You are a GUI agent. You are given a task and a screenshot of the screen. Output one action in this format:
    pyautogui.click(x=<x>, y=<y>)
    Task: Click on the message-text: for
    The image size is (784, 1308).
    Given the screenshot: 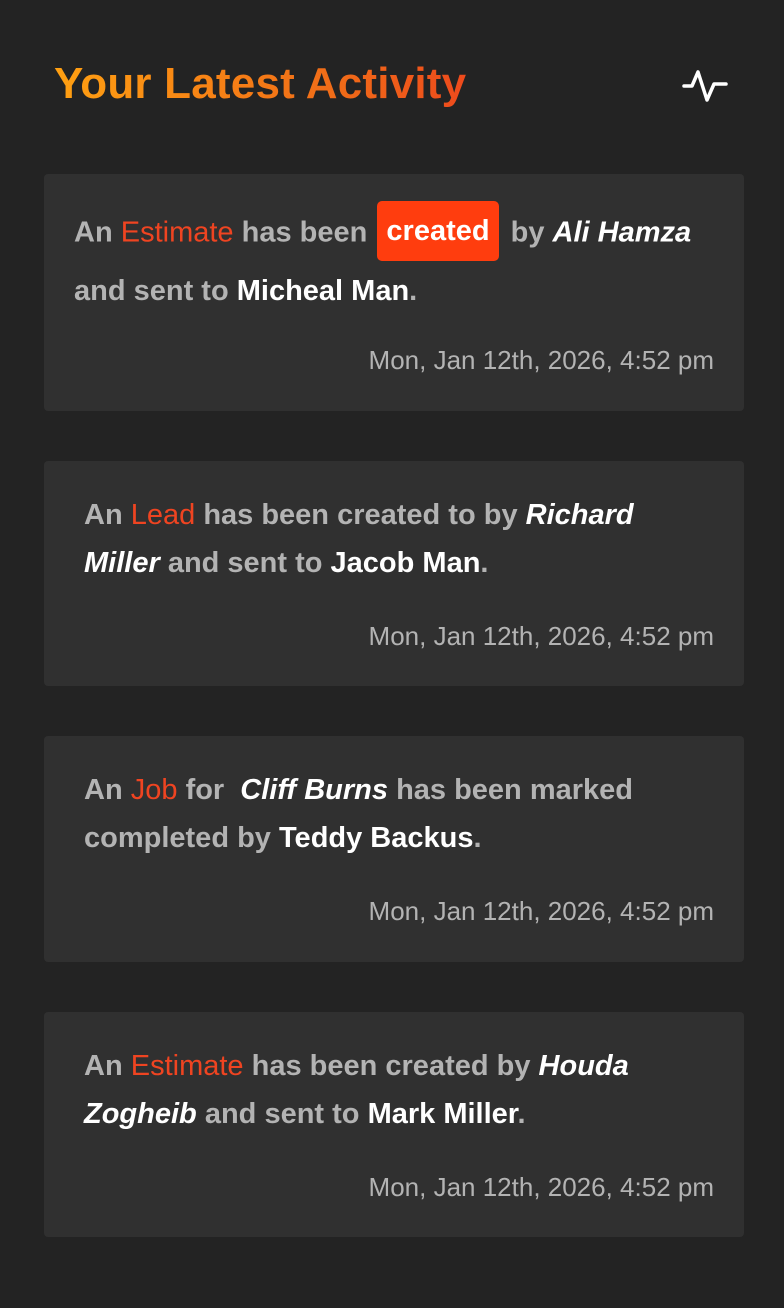 What is the action you would take?
    pyautogui.click(x=205, y=790)
    